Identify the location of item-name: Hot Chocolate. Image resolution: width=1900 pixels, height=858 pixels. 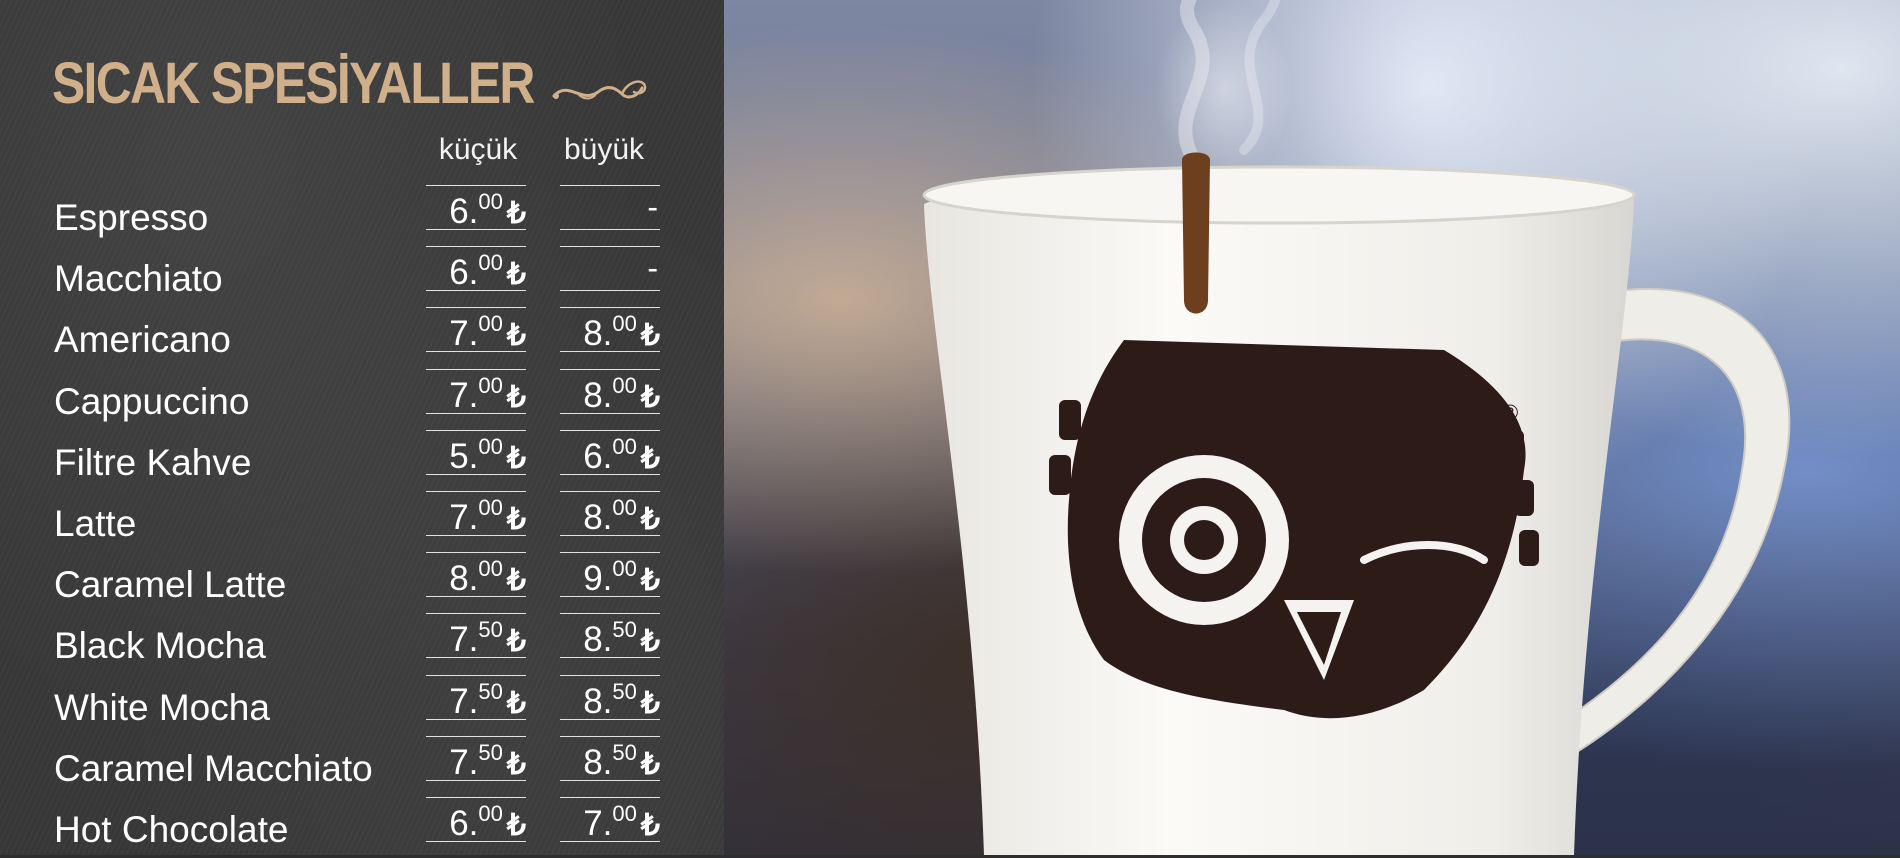
(171, 829).